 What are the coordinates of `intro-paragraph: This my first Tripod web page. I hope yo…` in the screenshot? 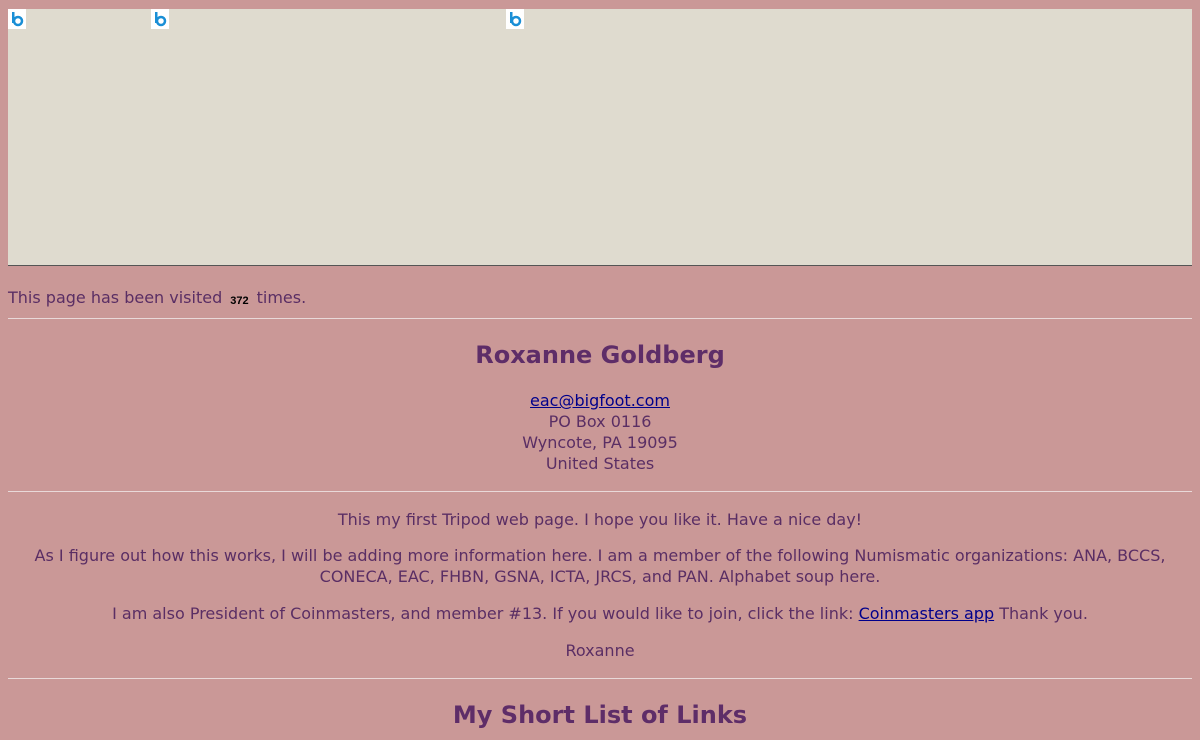 It's located at (600, 519).